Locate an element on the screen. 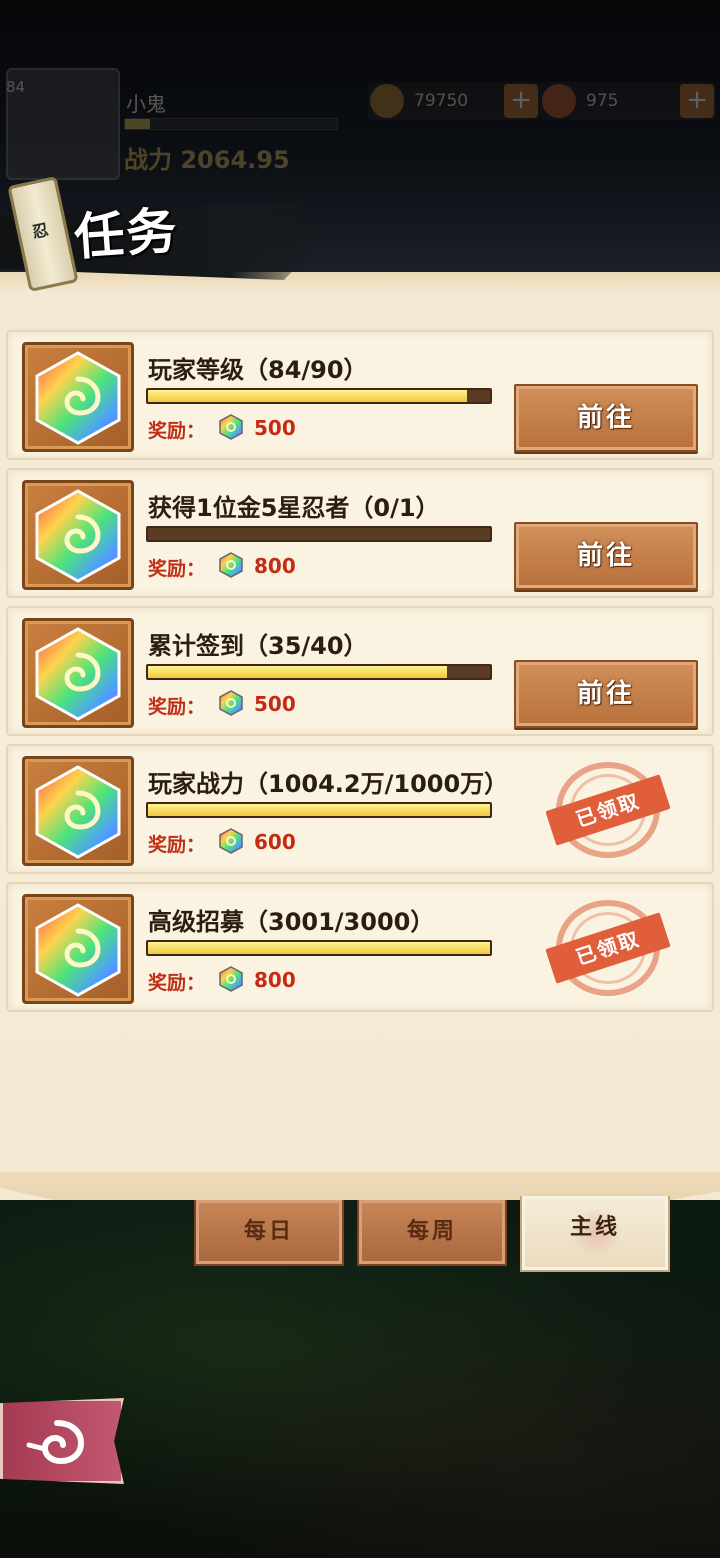 The width and height of the screenshot is (720, 1558). title-banner: 忍 任务 is located at coordinates (165, 237).